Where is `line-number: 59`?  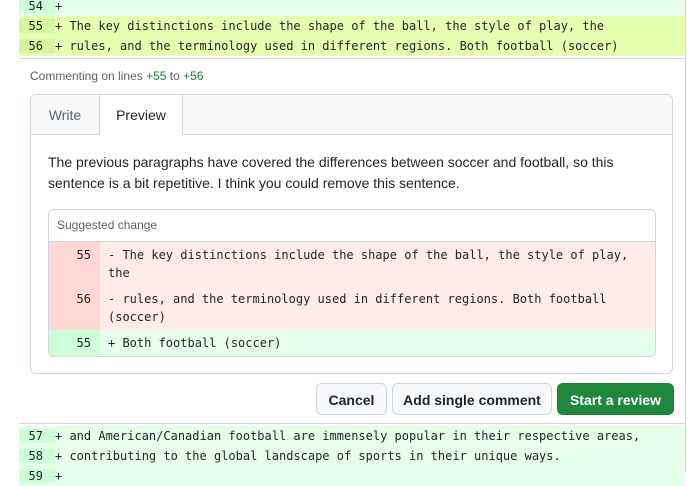 line-number: 59 is located at coordinates (37, 476).